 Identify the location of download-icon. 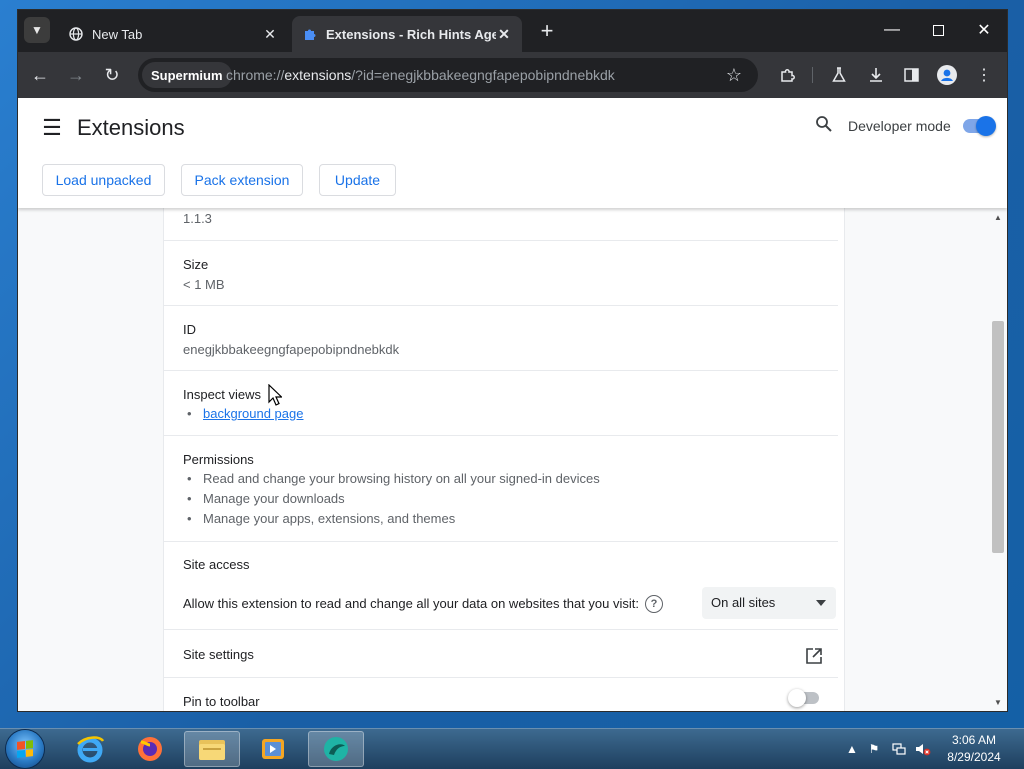
(876, 75).